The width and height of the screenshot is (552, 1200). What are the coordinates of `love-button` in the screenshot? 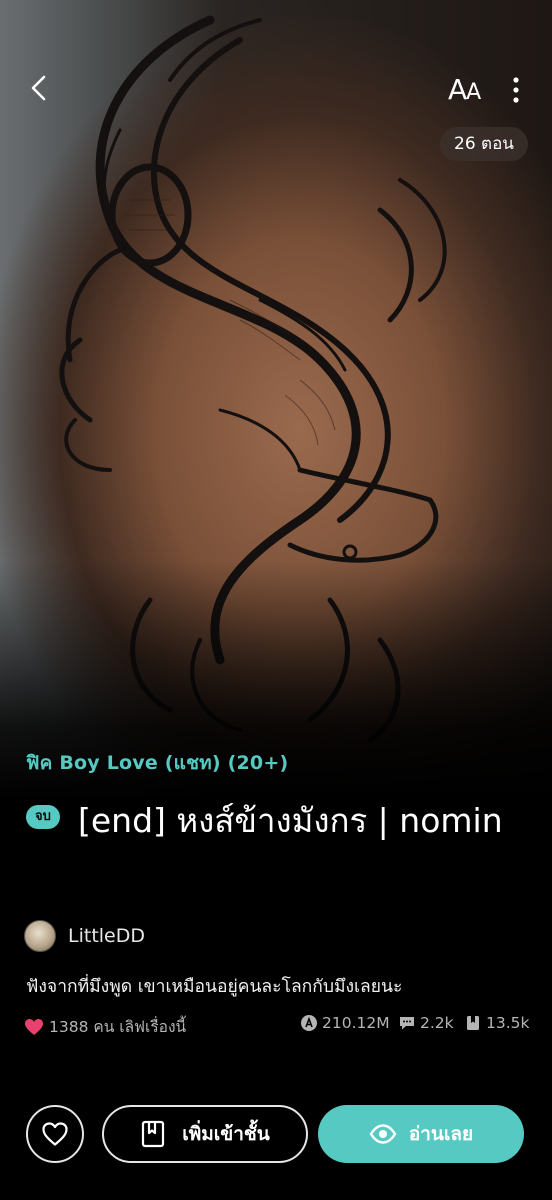 It's located at (55, 1134).